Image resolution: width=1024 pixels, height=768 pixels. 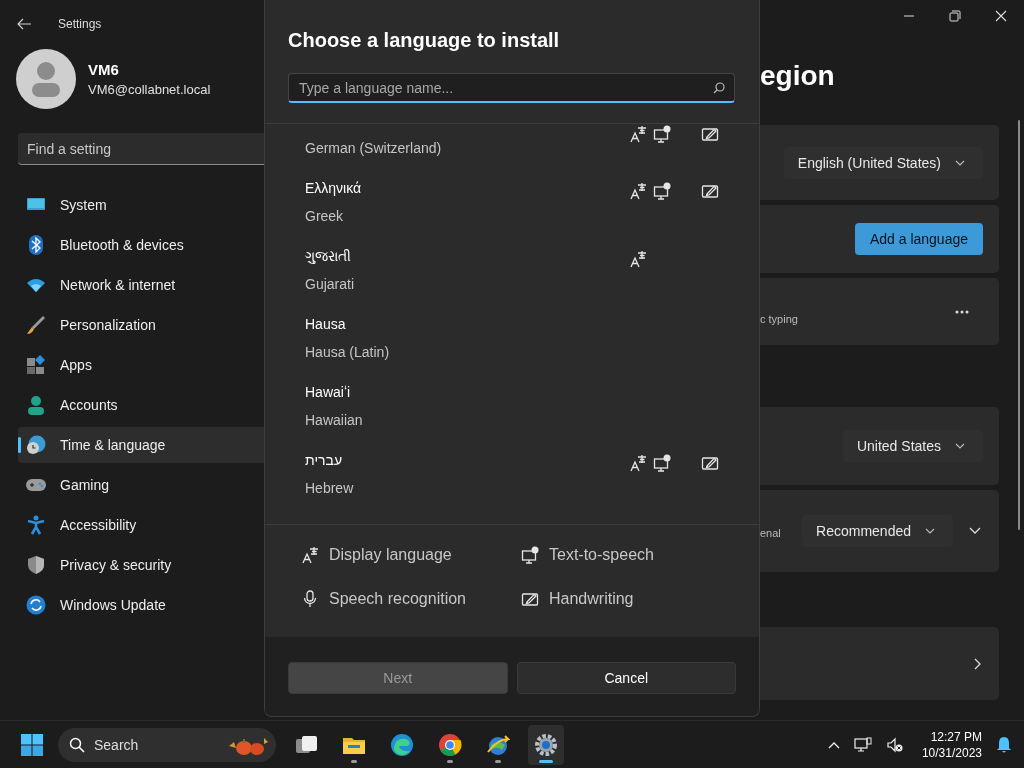 I want to click on microphone-icon, so click(x=310, y=599).